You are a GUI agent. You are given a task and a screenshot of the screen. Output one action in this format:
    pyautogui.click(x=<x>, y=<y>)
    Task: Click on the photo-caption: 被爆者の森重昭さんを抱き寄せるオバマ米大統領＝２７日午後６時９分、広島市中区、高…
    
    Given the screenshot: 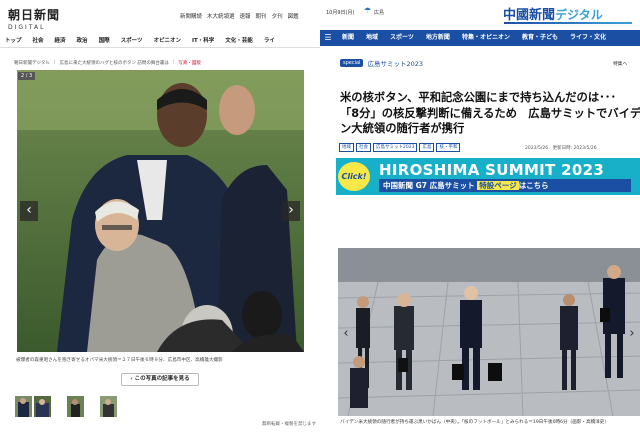 What is the action you would take?
    pyautogui.click(x=119, y=360)
    